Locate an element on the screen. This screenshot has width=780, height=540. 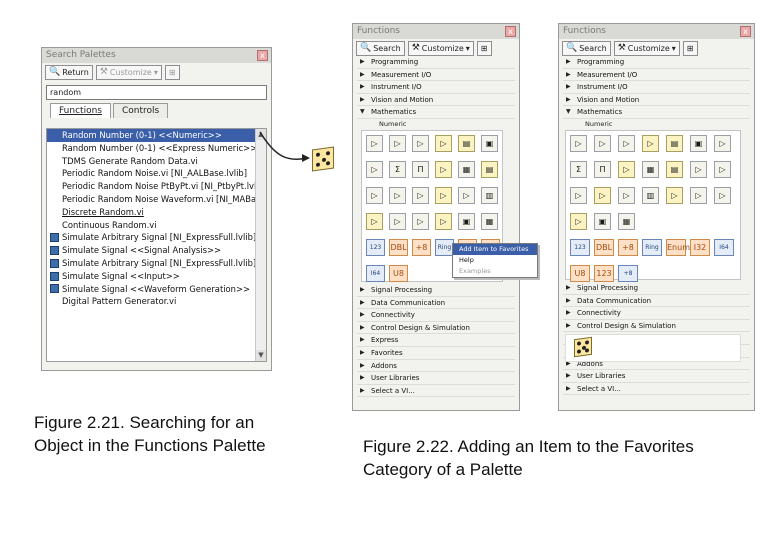
numeric-function-icon: Σ is located at coordinates (578, 169).